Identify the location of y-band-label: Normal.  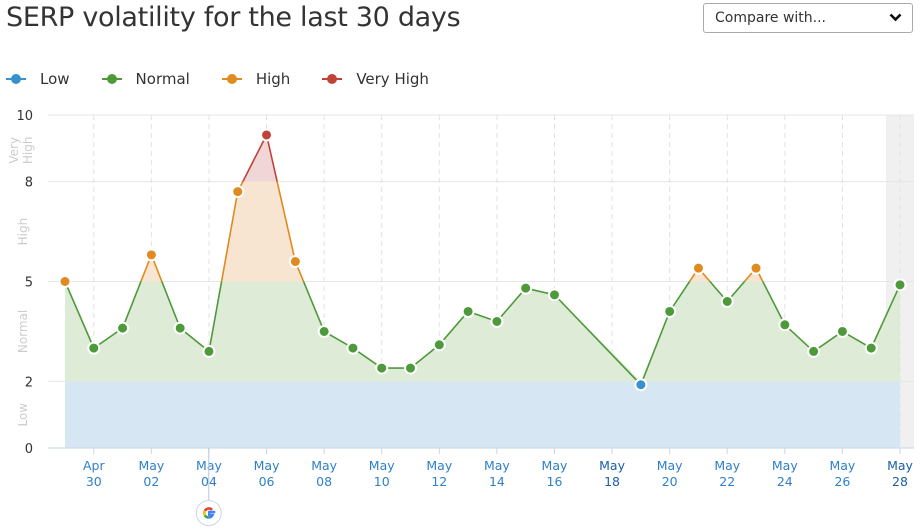
(23, 331).